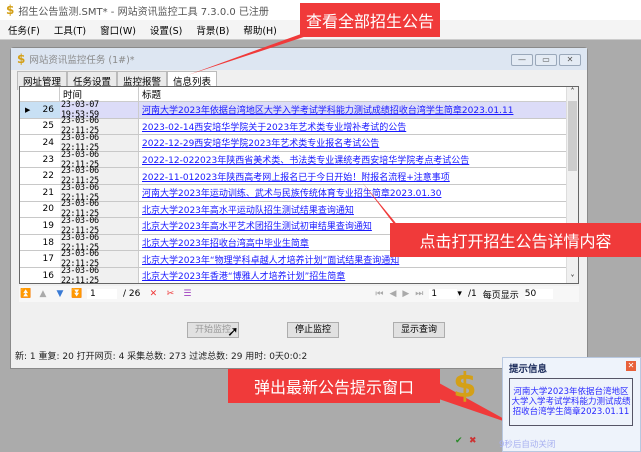 This screenshot has height=452, width=641. What do you see at coordinates (459, 441) in the screenshot?
I see `confirm-icon: ✔` at bounding box center [459, 441].